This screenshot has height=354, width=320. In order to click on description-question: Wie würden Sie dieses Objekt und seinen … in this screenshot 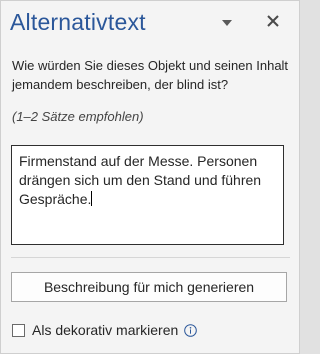, I will do `click(150, 75)`.